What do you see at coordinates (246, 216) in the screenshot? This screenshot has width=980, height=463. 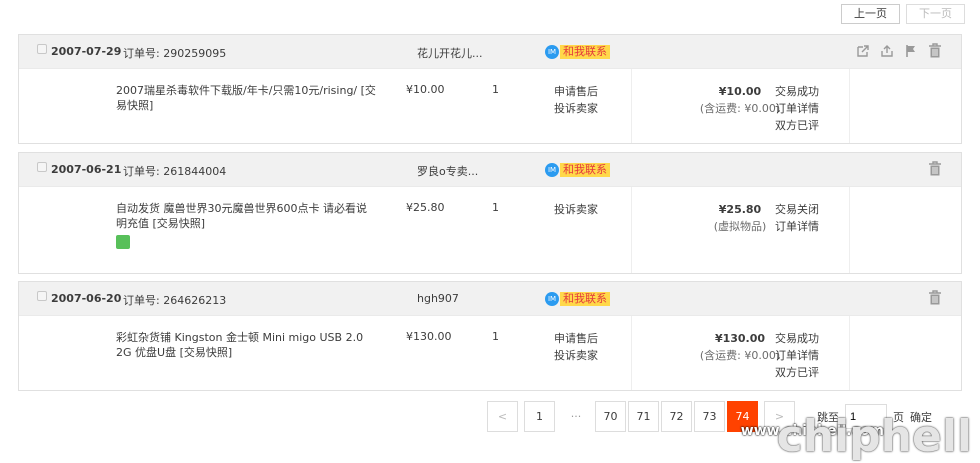 I see `item-title-link: 自动发货 魔兽世界30元魔兽世界600点卡 请必看说明充值 [交易快照]` at bounding box center [246, 216].